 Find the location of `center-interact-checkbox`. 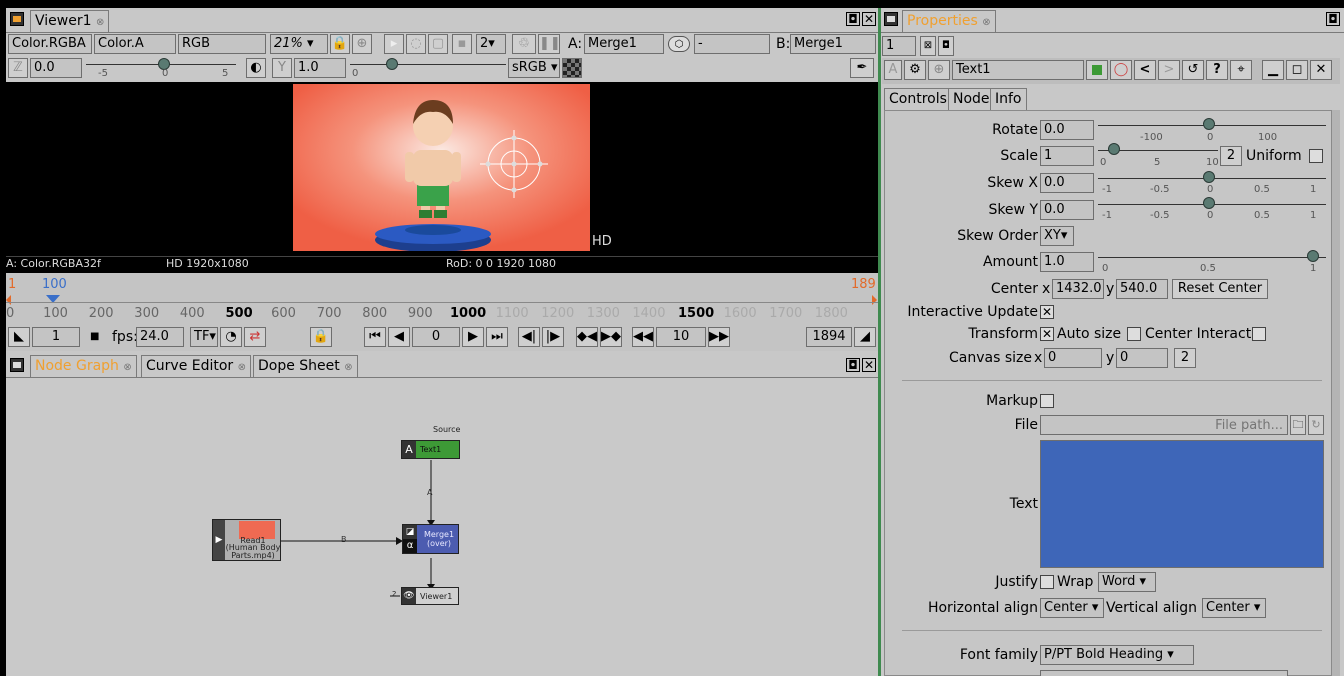

center-interact-checkbox is located at coordinates (1259, 334).